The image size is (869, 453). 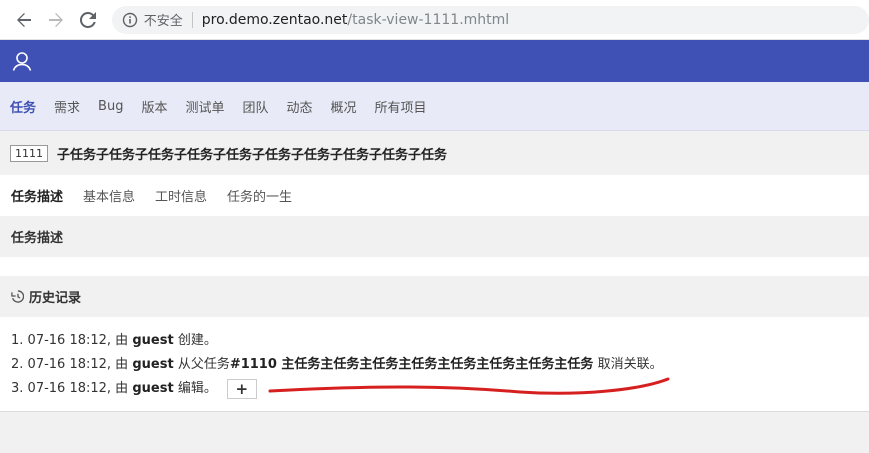 What do you see at coordinates (434, 389) in the screenshot?
I see `history-item: 3. 07-16 18:12, 由 guest 编辑。 +` at bounding box center [434, 389].